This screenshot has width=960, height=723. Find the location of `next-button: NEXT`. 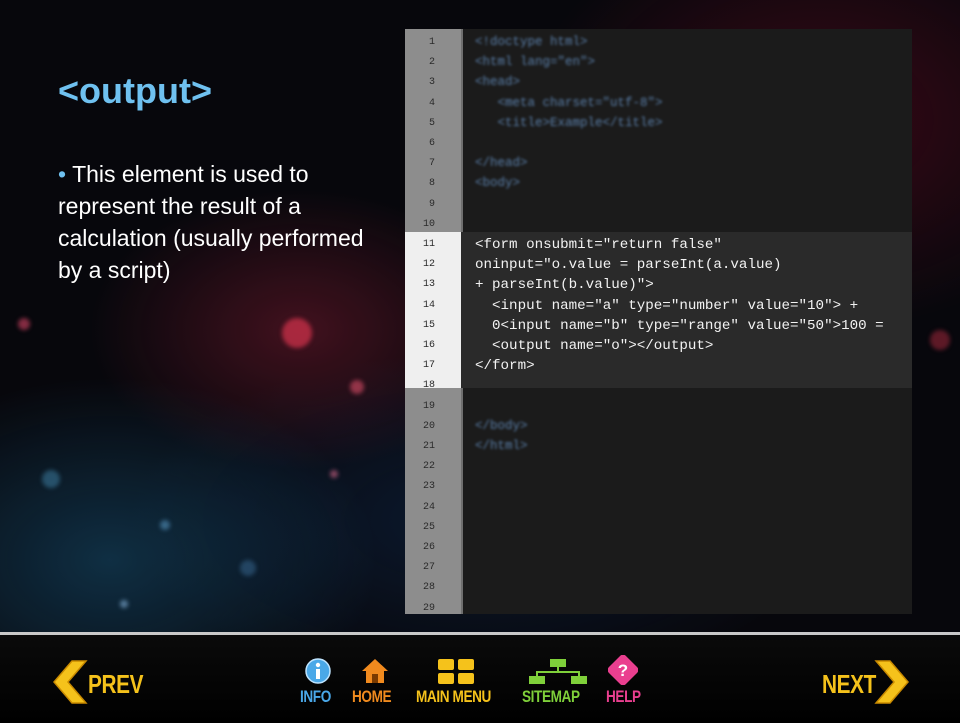

next-button: NEXT is located at coordinates (867, 682).